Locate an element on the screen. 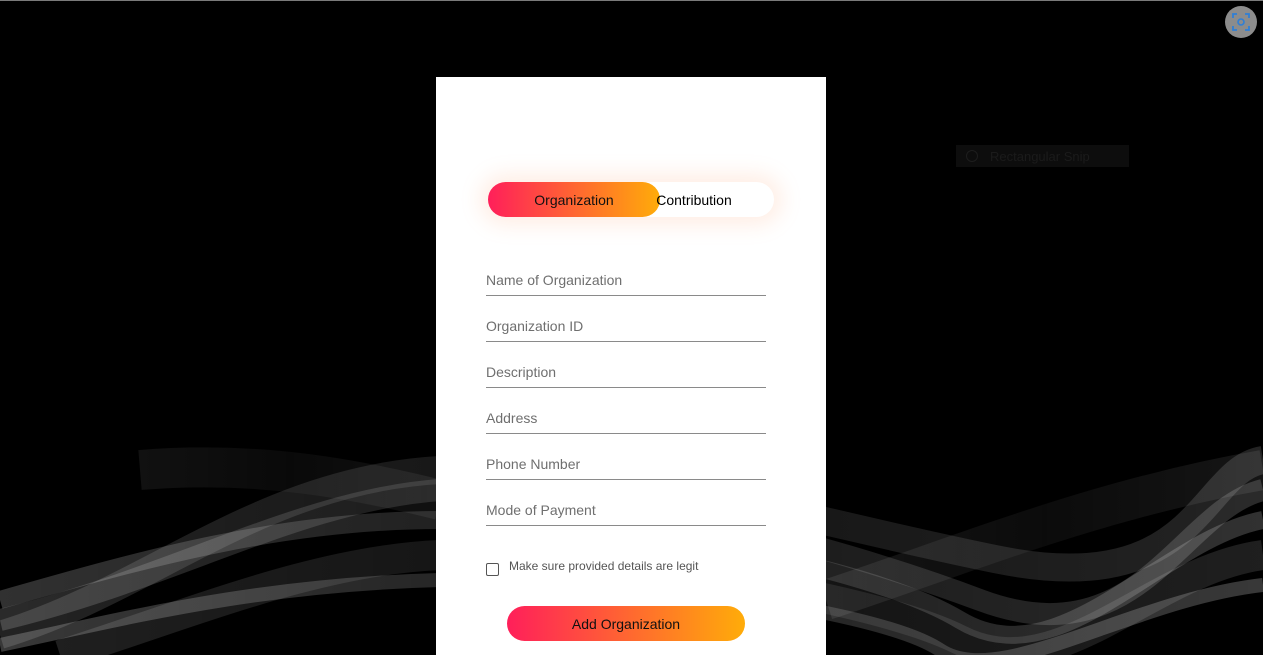 The height and width of the screenshot is (655, 1263). organization-name-field is located at coordinates (626, 280).